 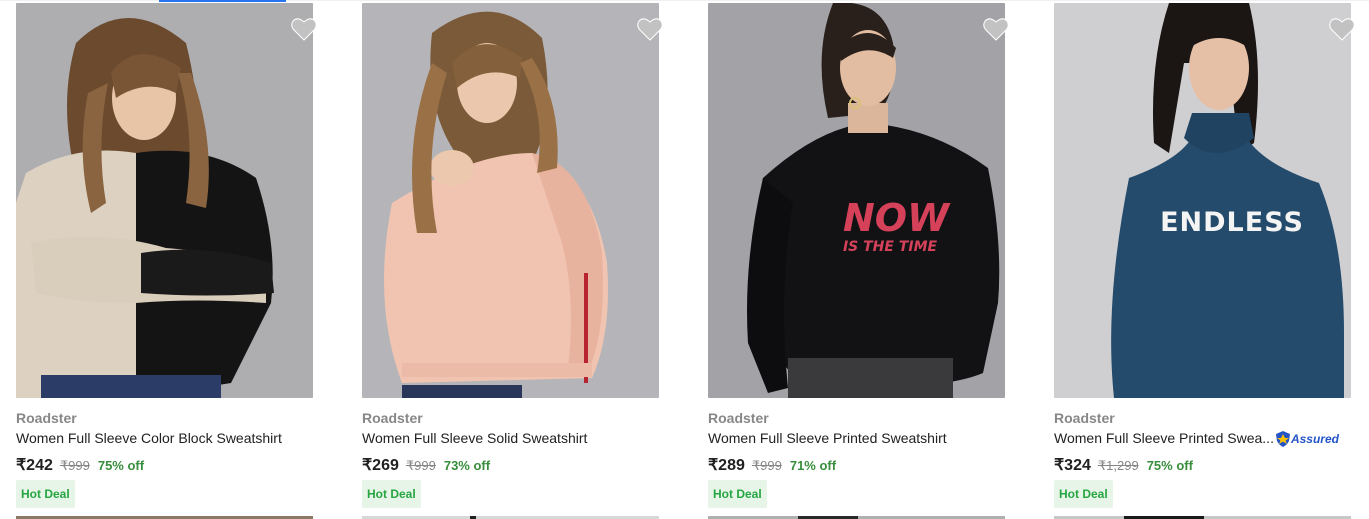 I want to click on assured-badge: Assured, so click(x=1307, y=439).